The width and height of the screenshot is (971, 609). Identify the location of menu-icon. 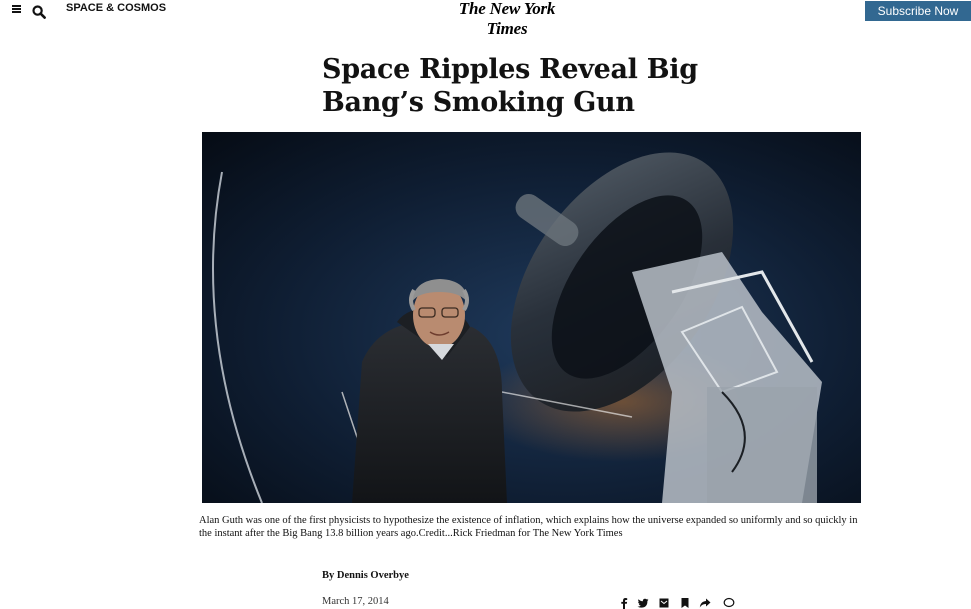
(16, 9).